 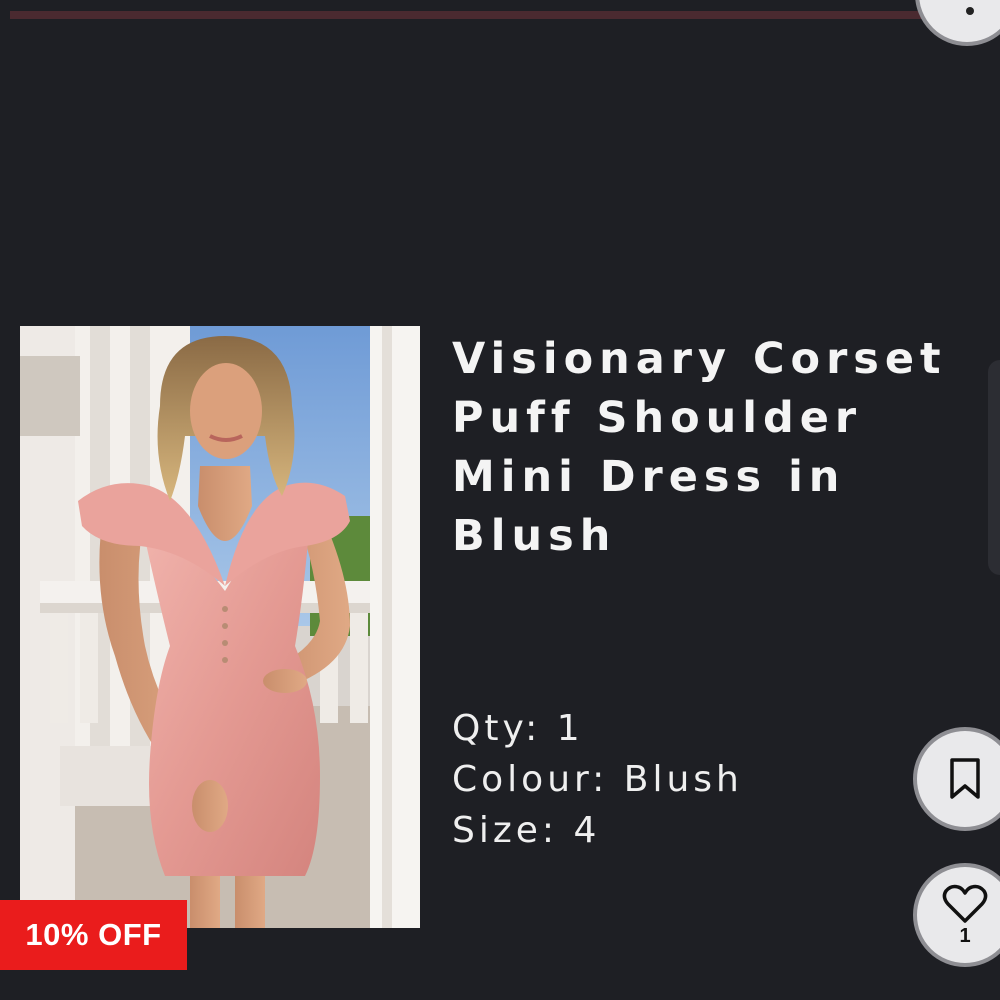 I want to click on qty-row: Qty: 1, so click(x=667, y=728).